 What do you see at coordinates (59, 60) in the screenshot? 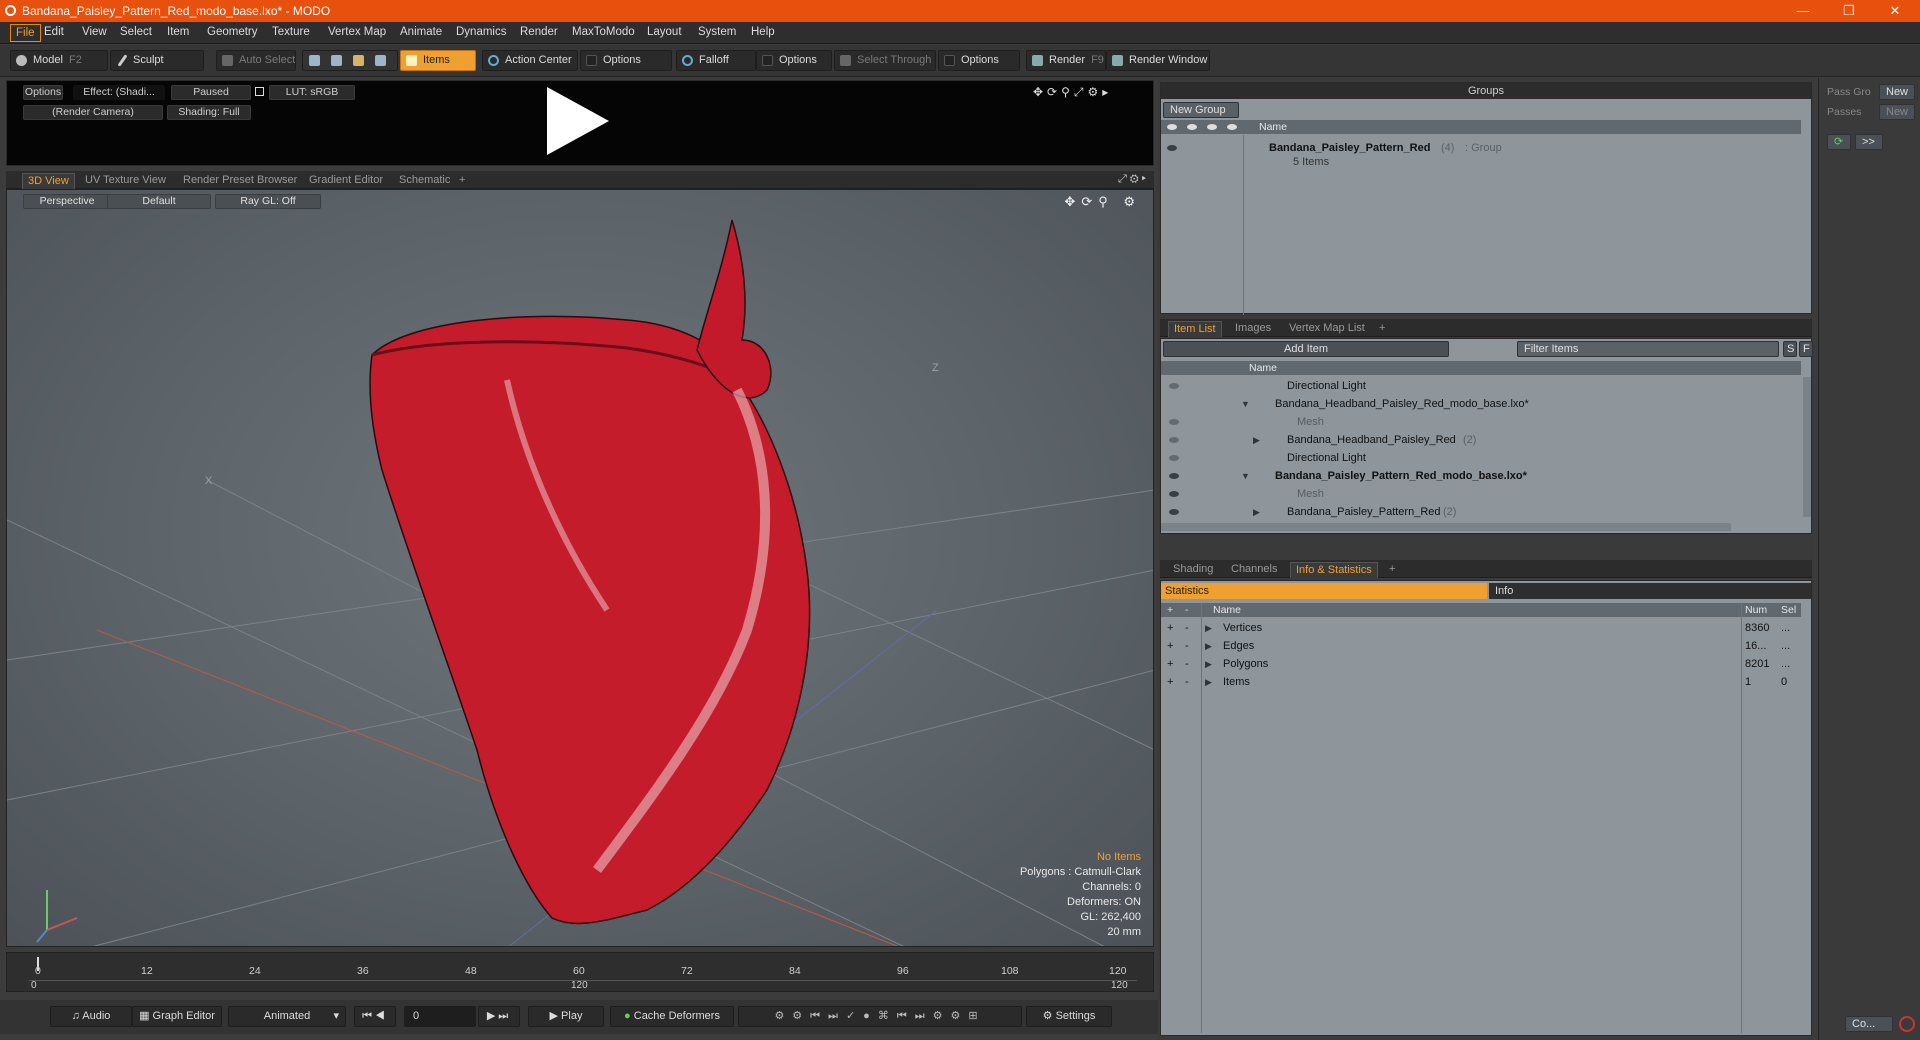
I see `model-mode-button: Model F2` at bounding box center [59, 60].